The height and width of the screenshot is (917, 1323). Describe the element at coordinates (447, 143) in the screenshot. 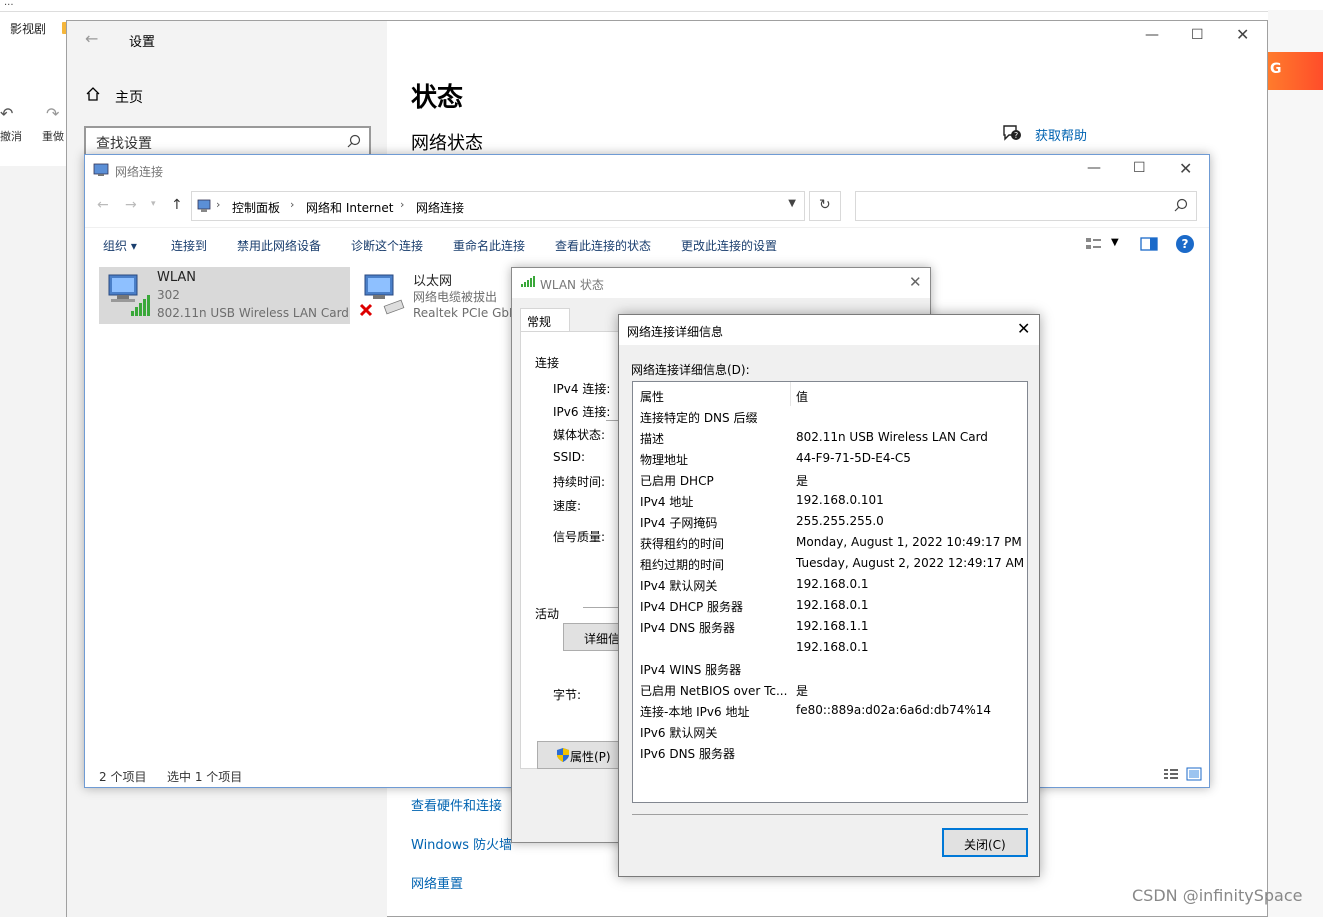

I see `section-title: 网络状态` at that location.